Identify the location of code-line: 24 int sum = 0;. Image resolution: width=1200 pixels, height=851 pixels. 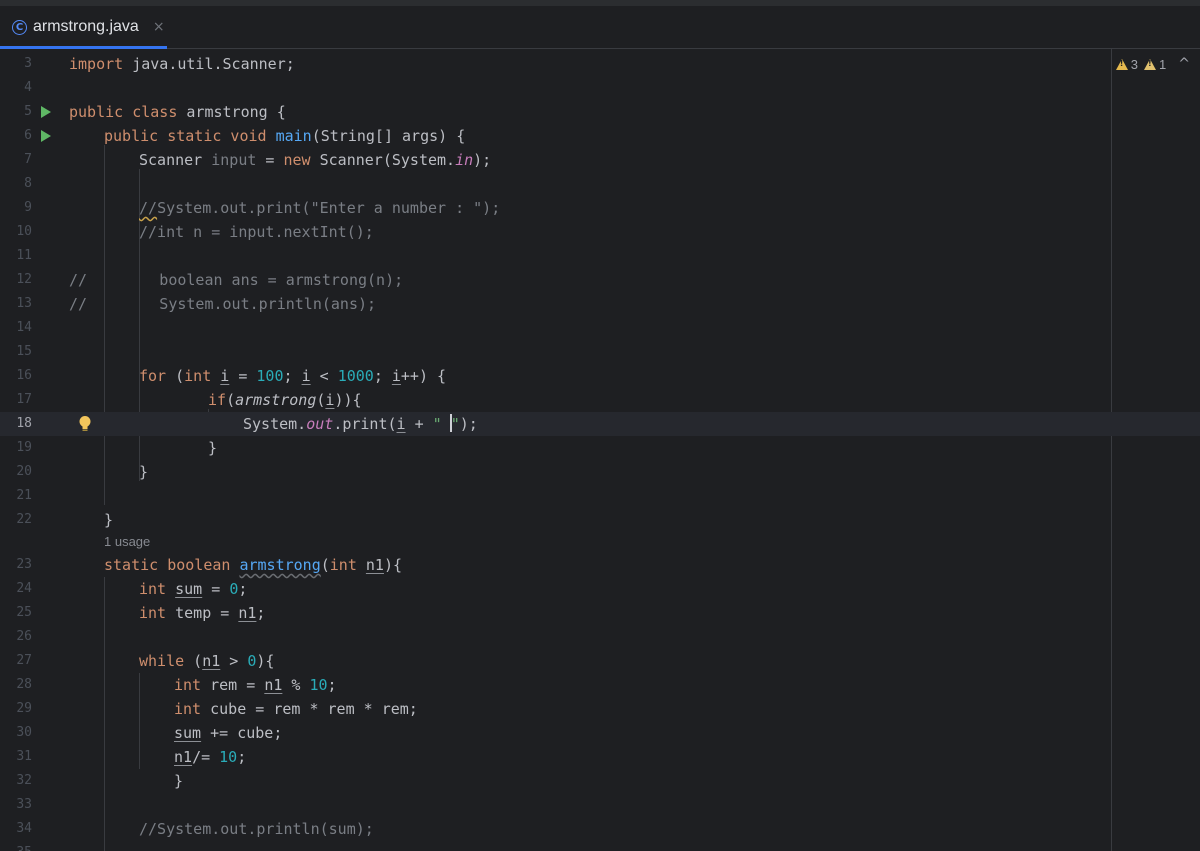
(600, 589).